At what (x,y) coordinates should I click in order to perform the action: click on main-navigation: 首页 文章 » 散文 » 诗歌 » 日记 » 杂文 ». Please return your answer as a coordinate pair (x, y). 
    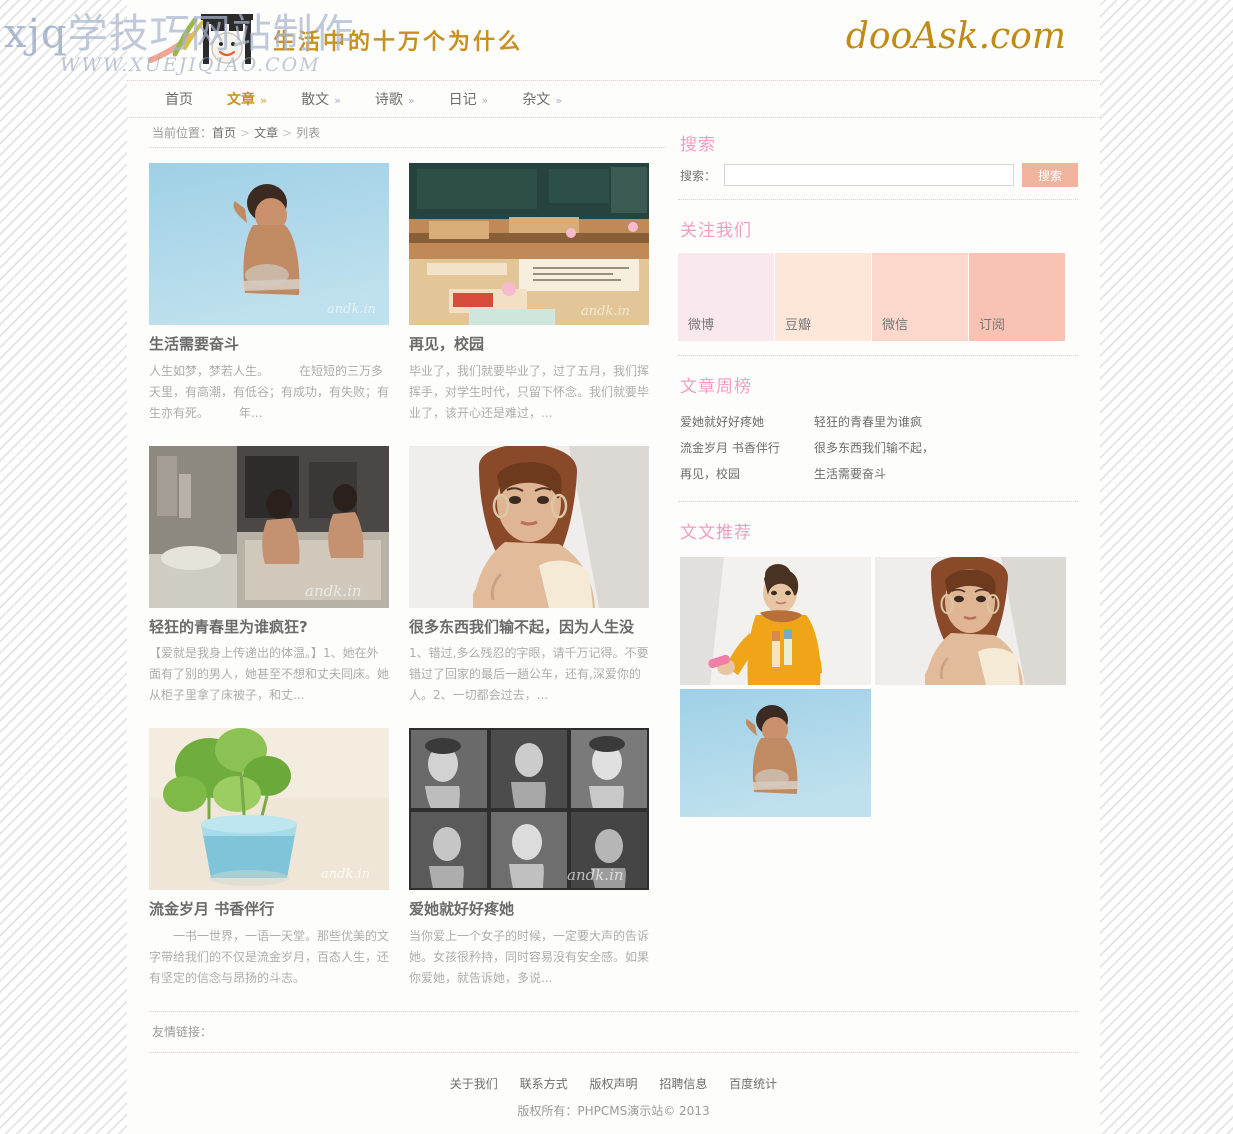
    Looking at the image, I should click on (613, 99).